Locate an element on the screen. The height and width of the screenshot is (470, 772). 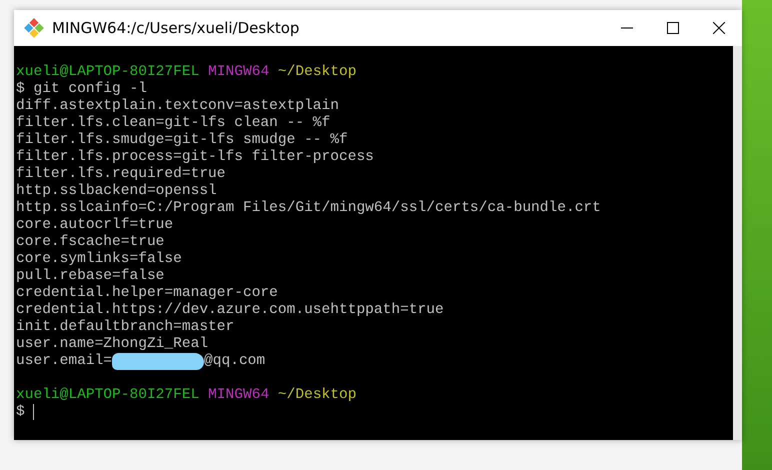
close-icon is located at coordinates (719, 28).